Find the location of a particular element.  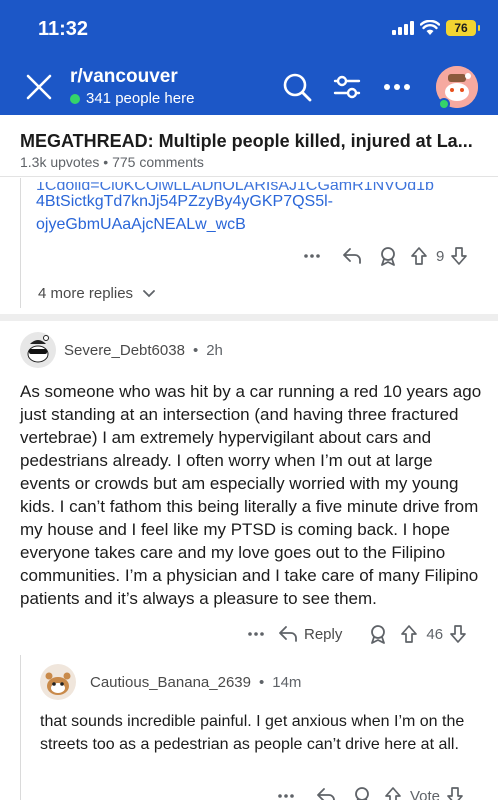

vote-label: Vote is located at coordinates (425, 793).